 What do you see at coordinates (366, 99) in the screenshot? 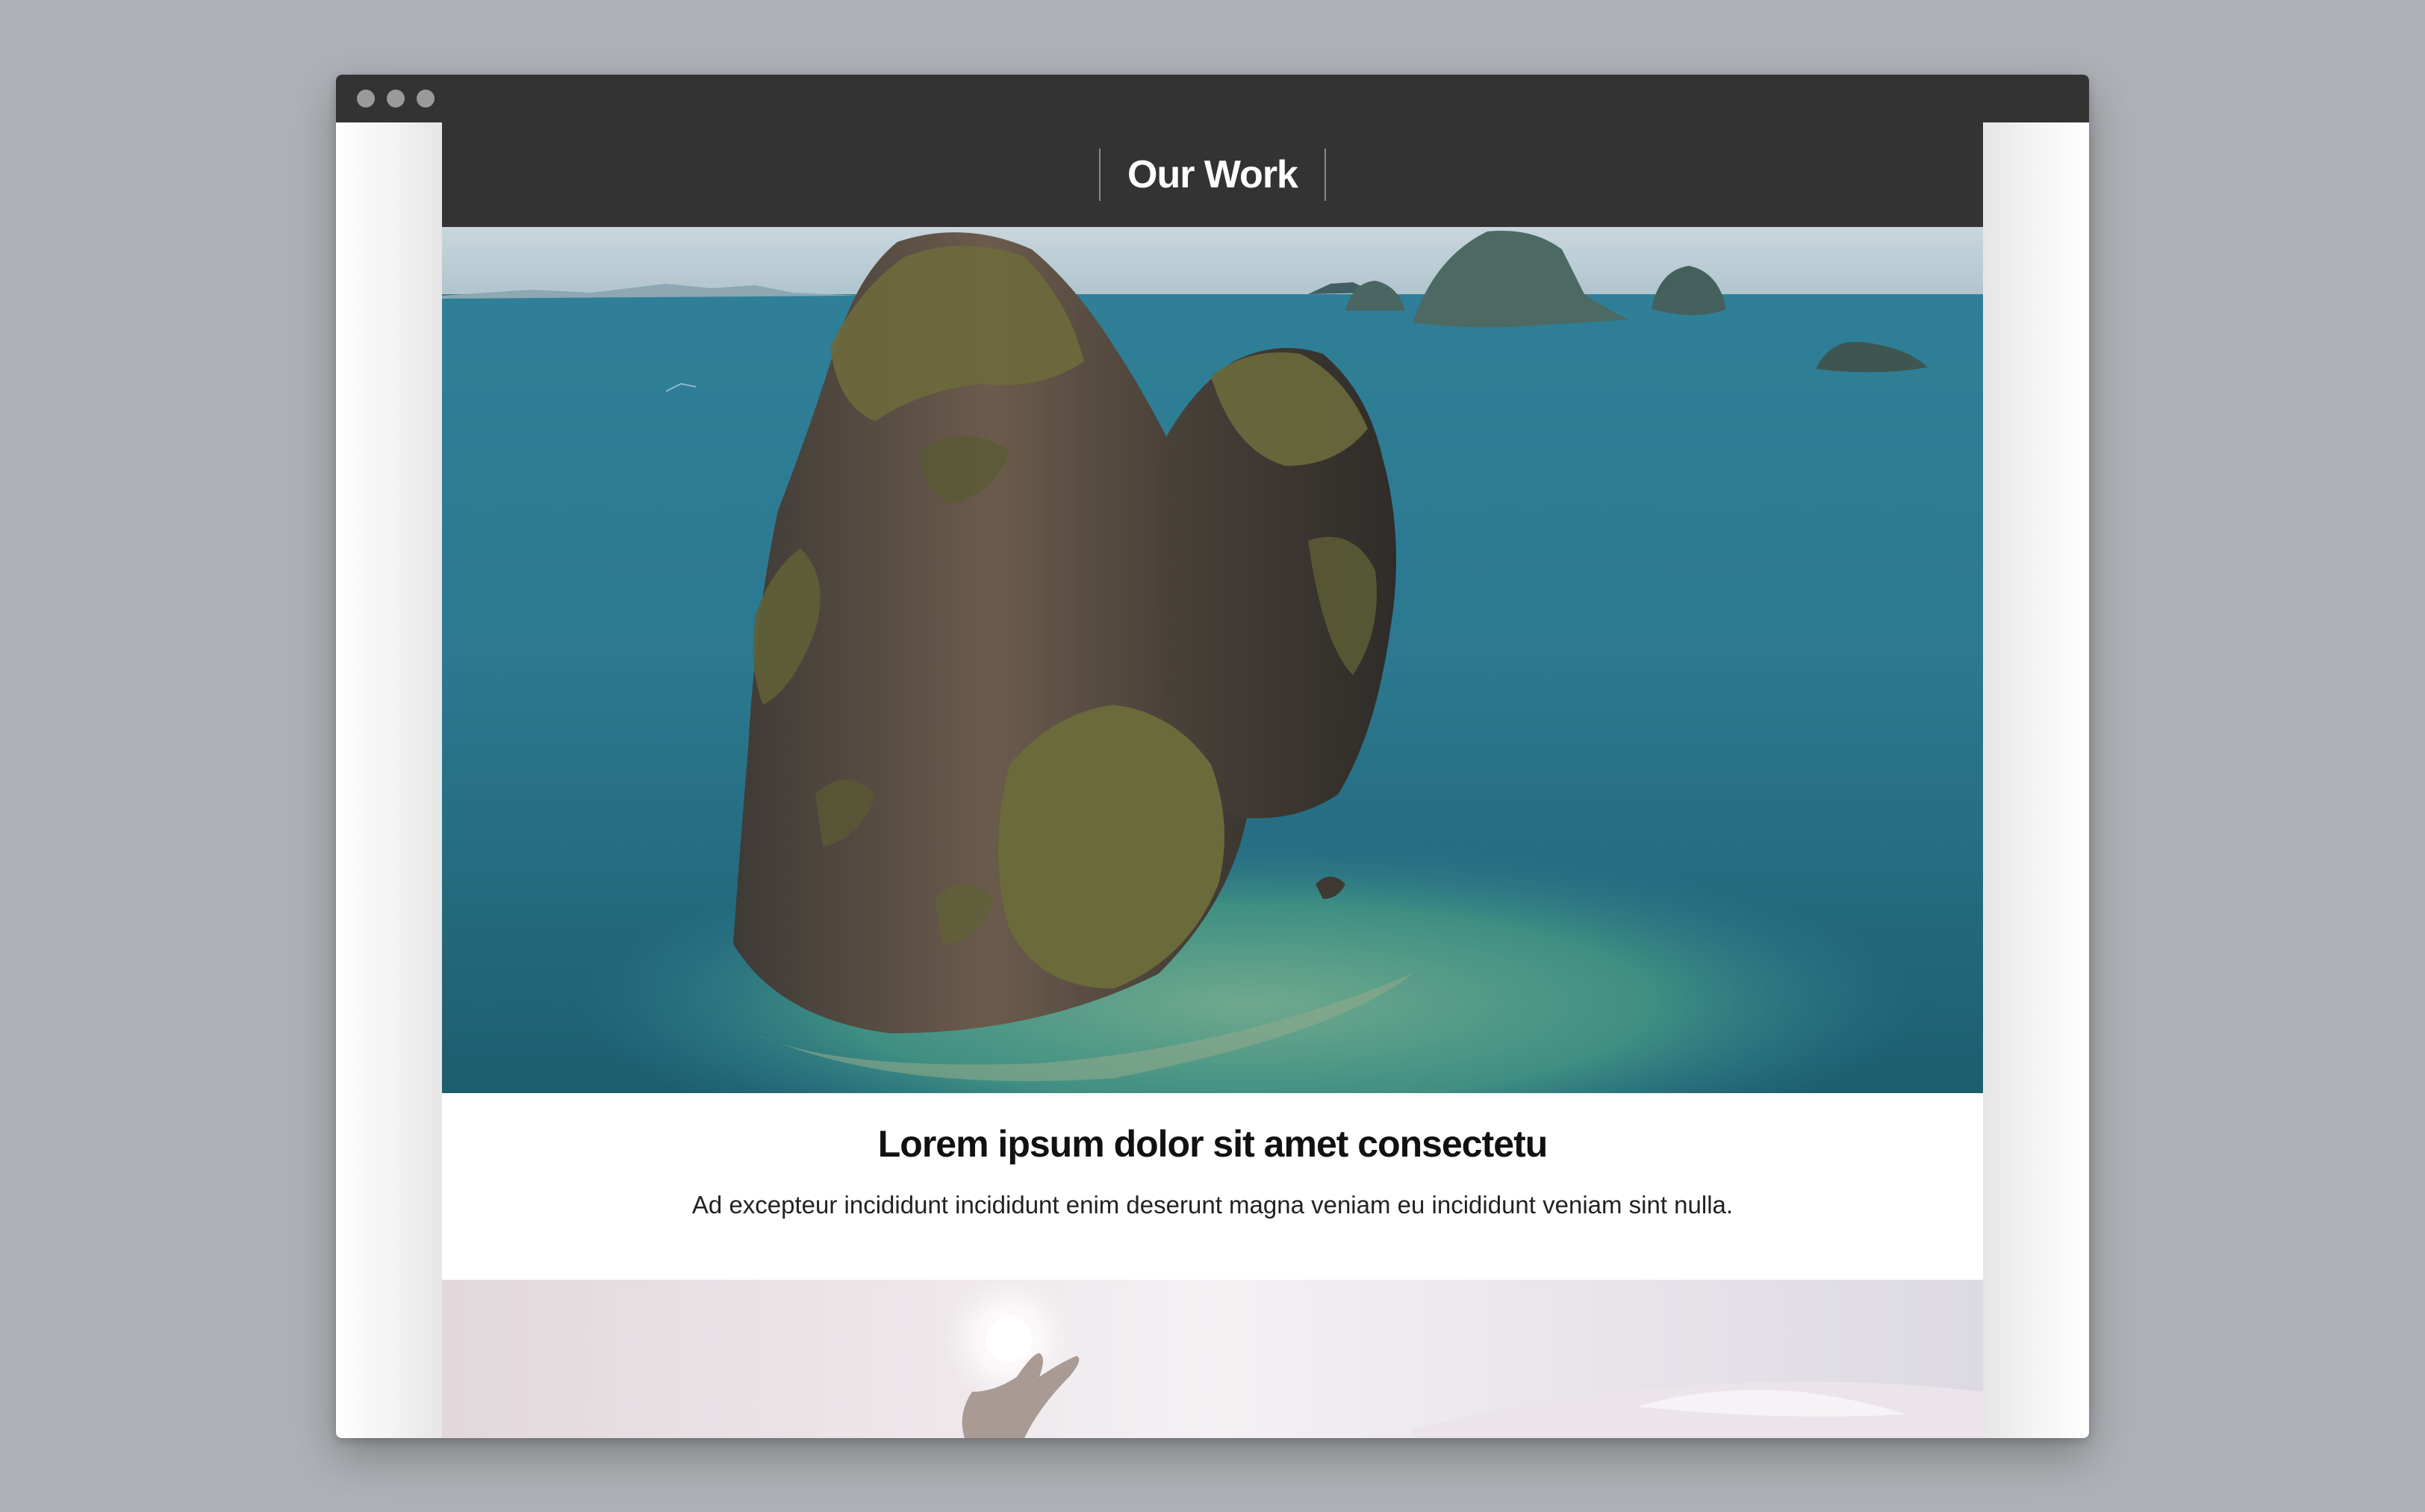
I see `close-window-dot` at bounding box center [366, 99].